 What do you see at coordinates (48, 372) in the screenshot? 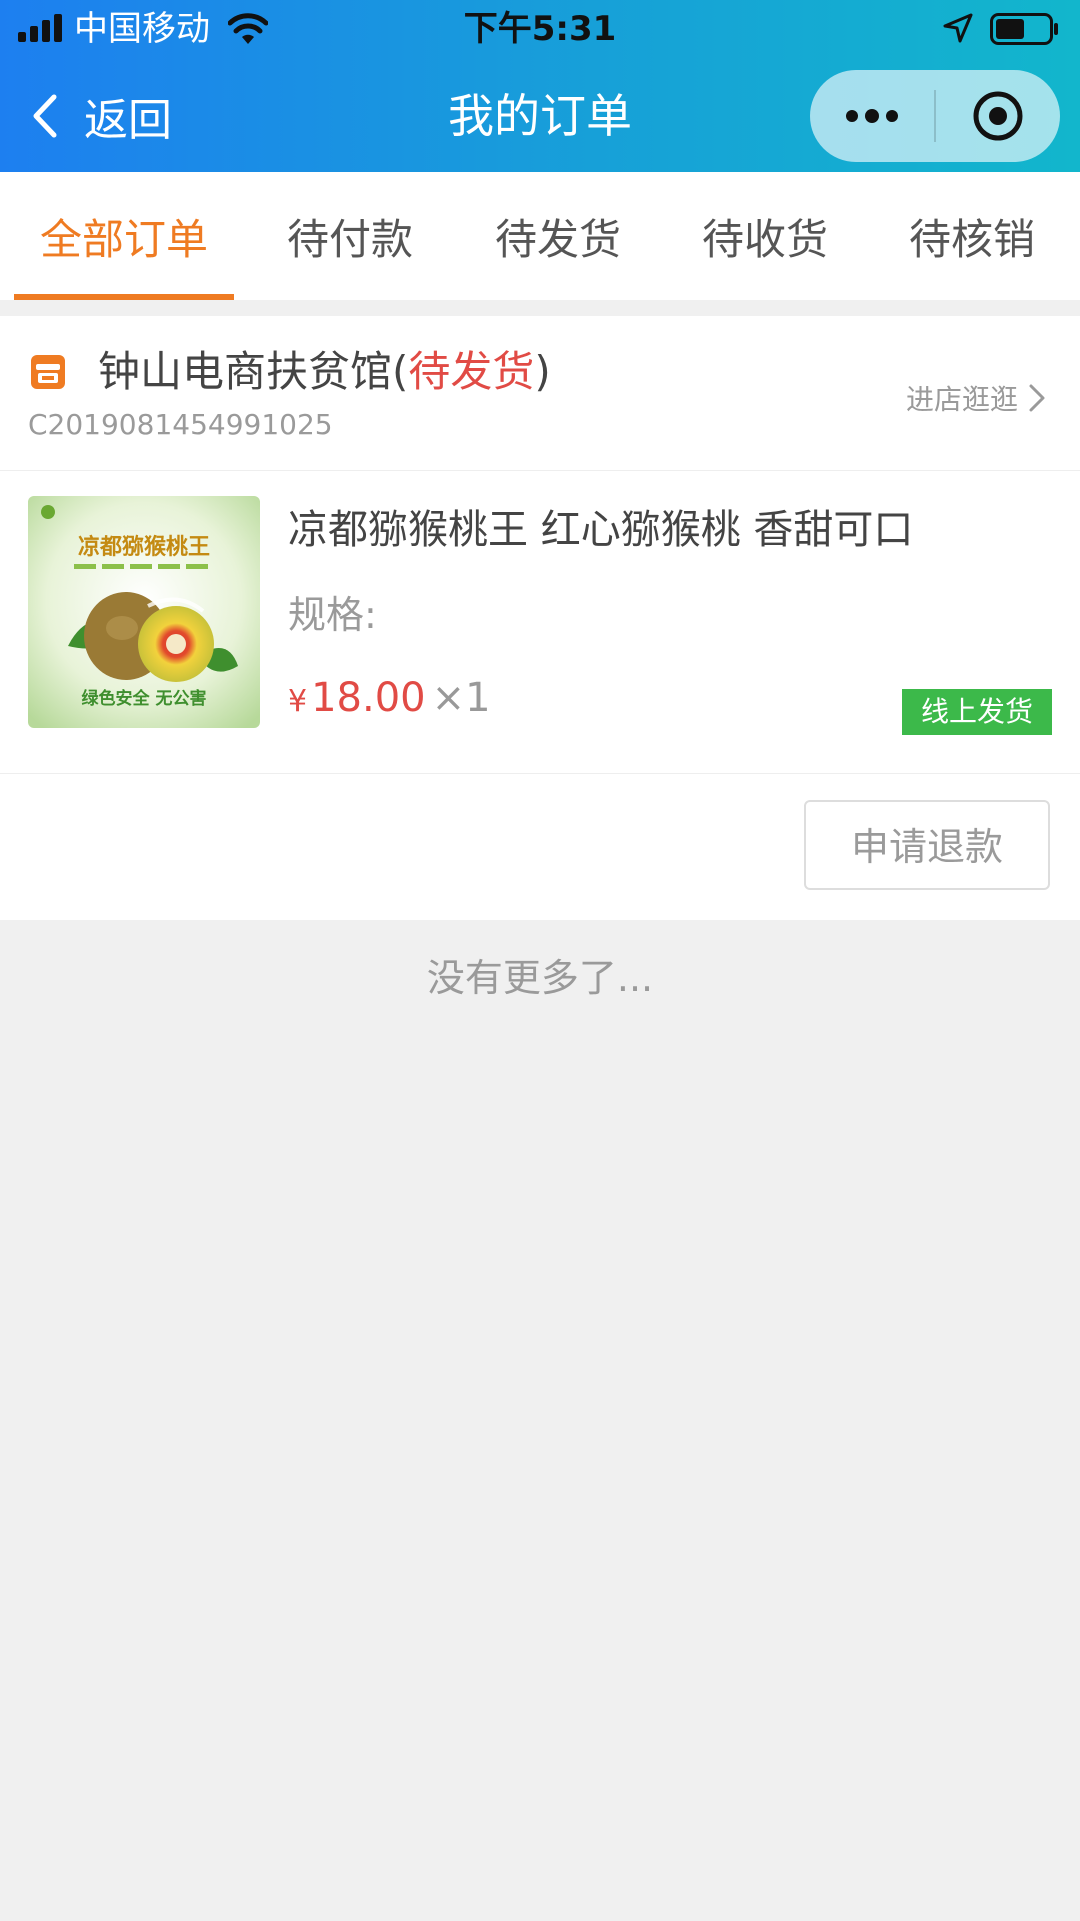
I see `store-icon` at bounding box center [48, 372].